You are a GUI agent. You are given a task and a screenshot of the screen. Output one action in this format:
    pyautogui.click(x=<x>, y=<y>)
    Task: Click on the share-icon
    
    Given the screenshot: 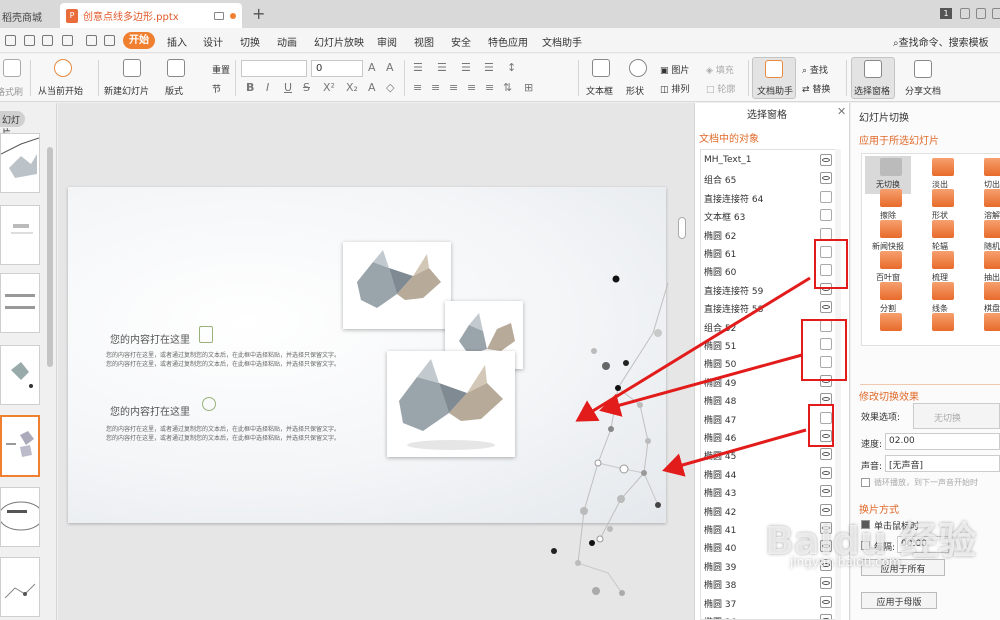 What is the action you would take?
    pyautogui.click(x=923, y=69)
    